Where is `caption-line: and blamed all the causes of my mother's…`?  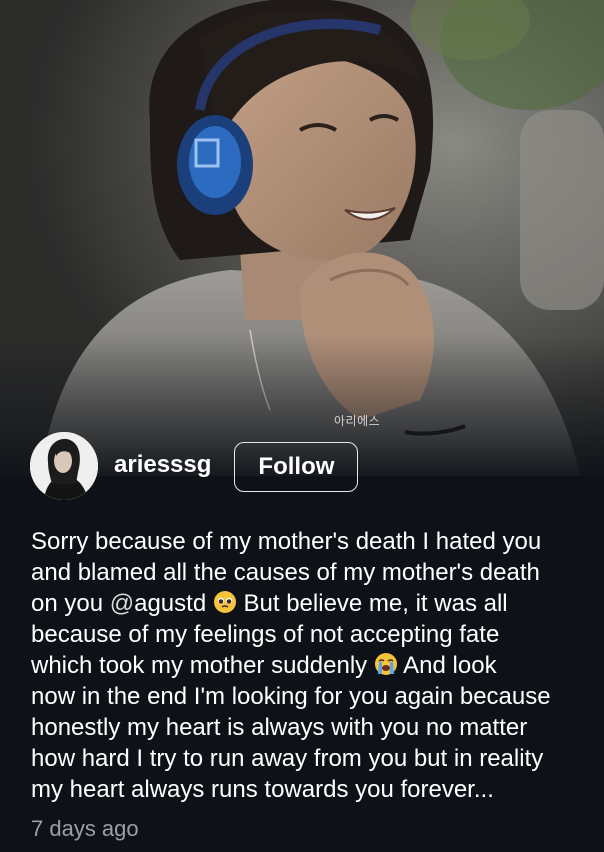
caption-line: and blamed all the causes of my mother's… is located at coordinates (285, 572).